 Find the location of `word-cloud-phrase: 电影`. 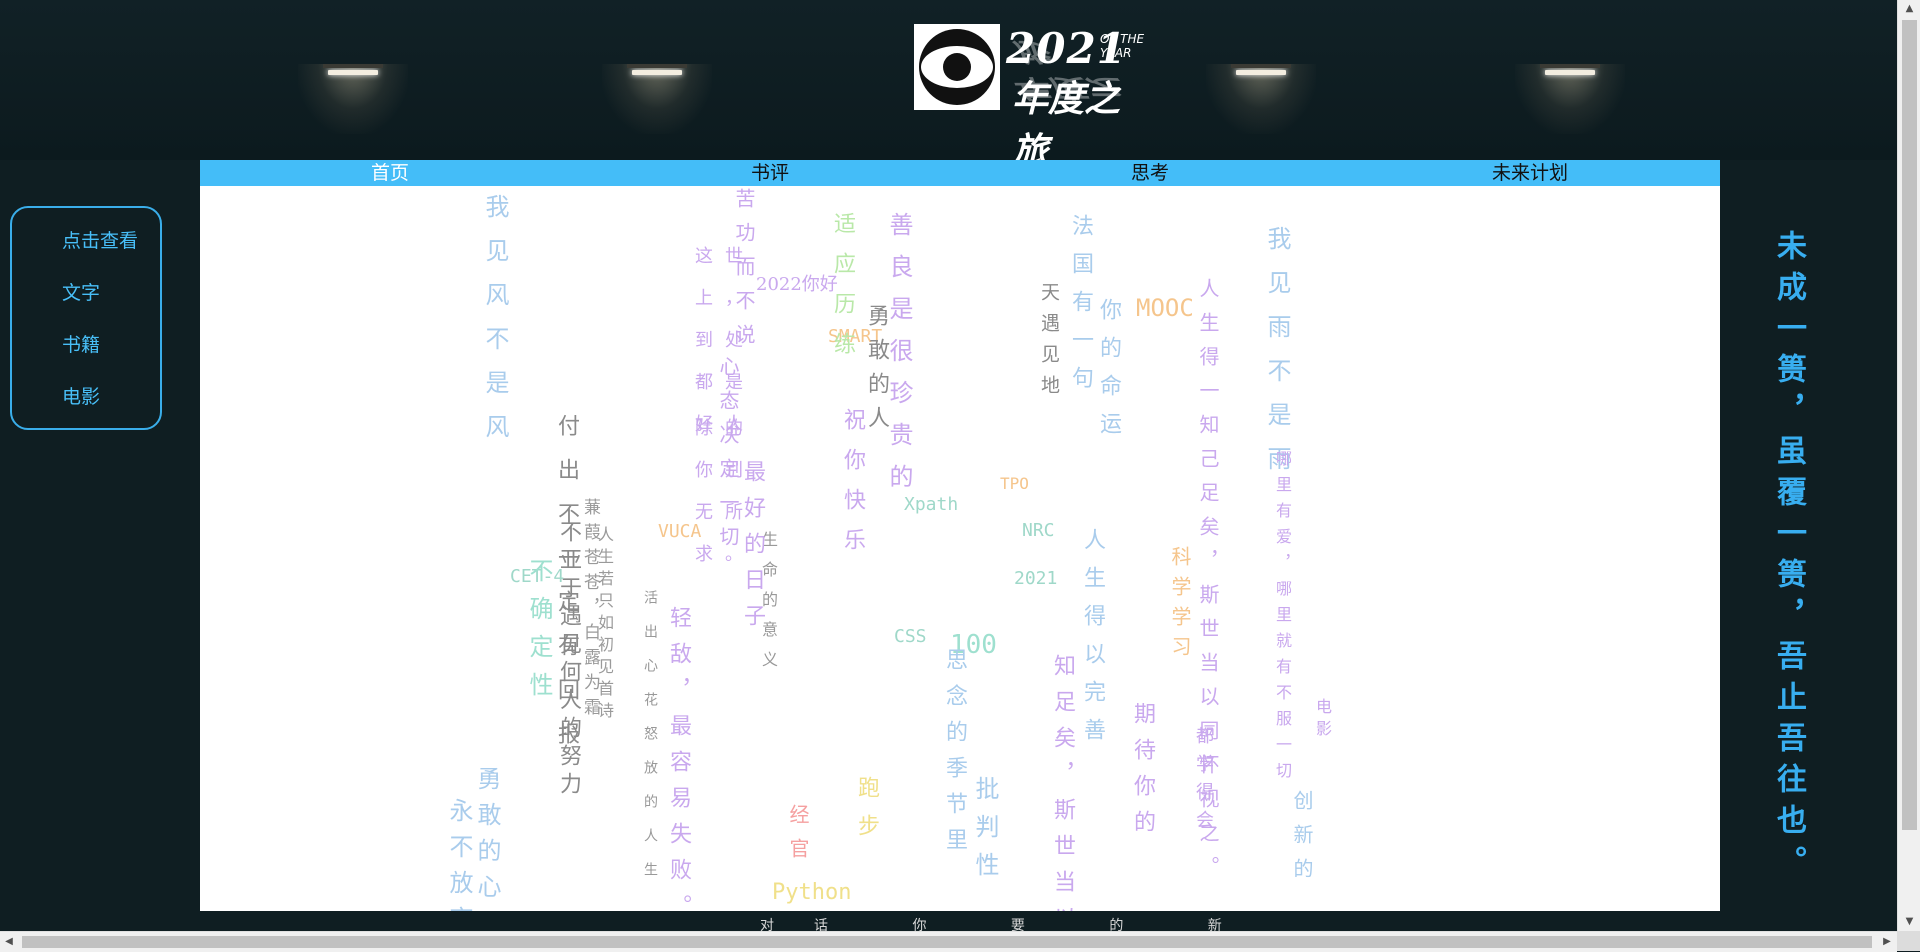

word-cloud-phrase: 电影 is located at coordinates (1322, 720).